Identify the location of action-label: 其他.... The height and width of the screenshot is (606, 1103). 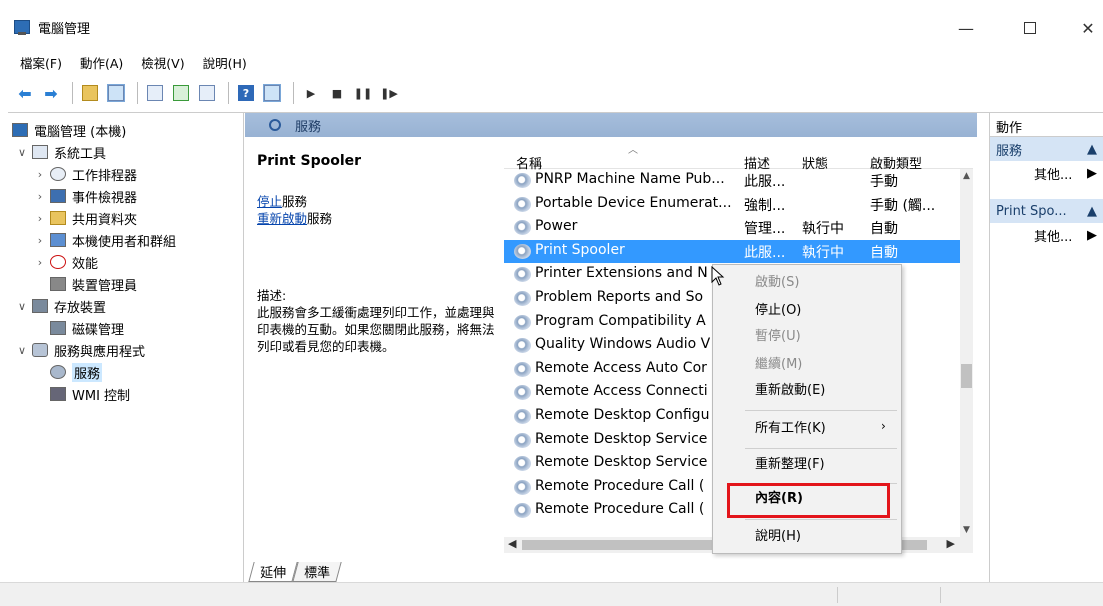
(1053, 175).